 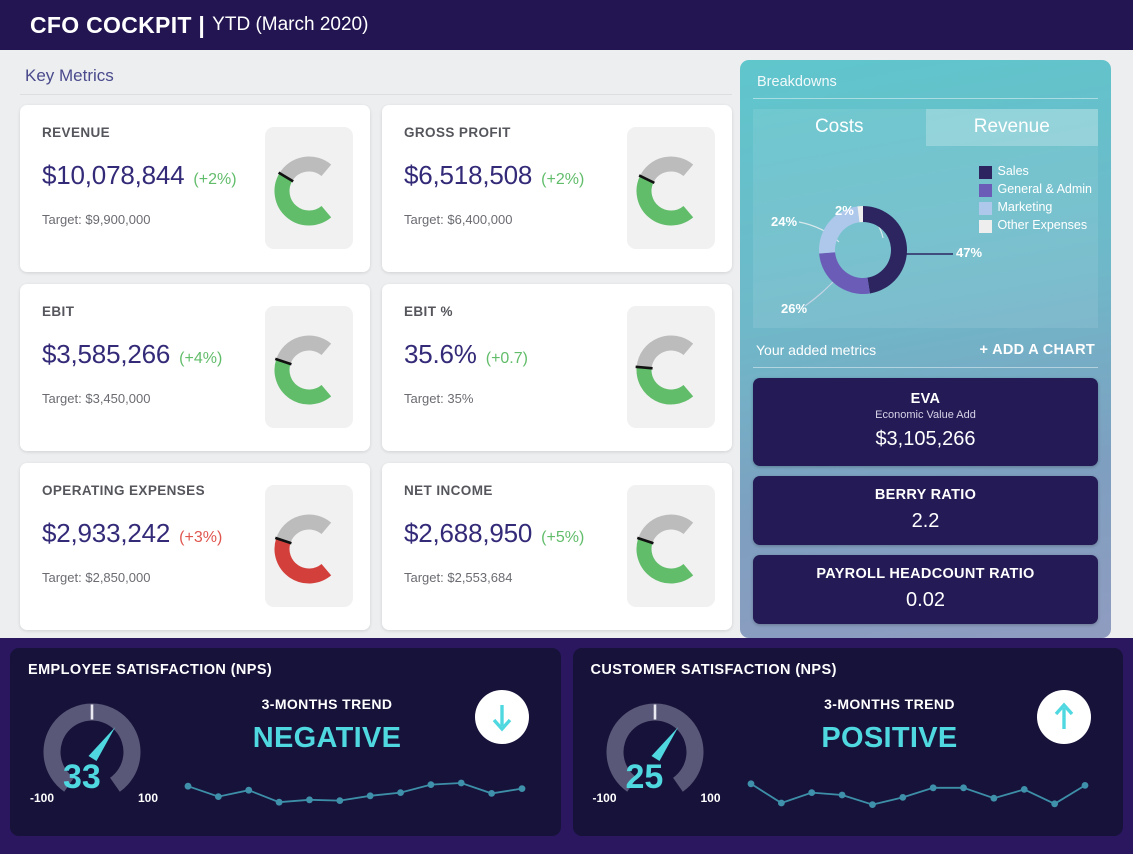 I want to click on nps-trend-block: 3-MONTHS TREND POSITIVE, so click(x=890, y=725).